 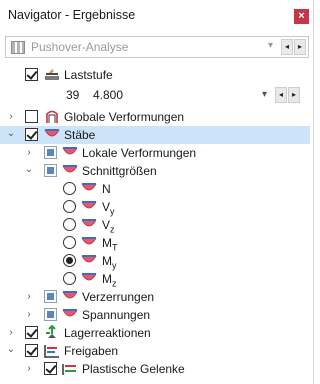 I want to click on radio-my, so click(x=69, y=260).